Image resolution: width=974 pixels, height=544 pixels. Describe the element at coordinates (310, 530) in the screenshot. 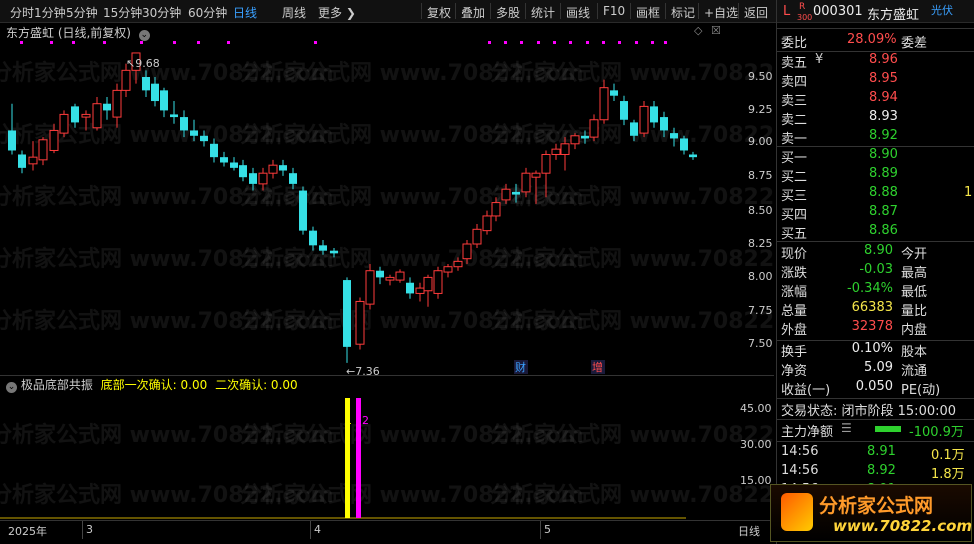

I see `date-tick-mark` at that location.